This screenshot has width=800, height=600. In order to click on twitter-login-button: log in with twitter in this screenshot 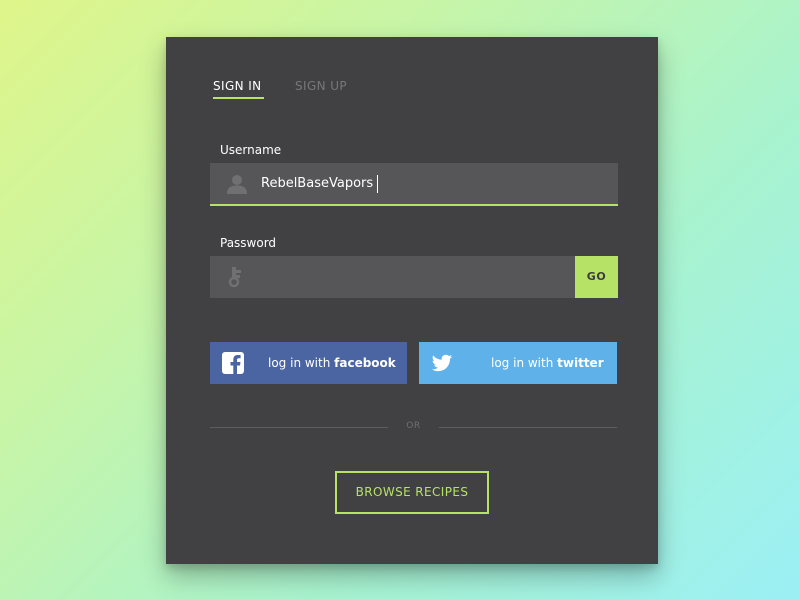, I will do `click(518, 363)`.